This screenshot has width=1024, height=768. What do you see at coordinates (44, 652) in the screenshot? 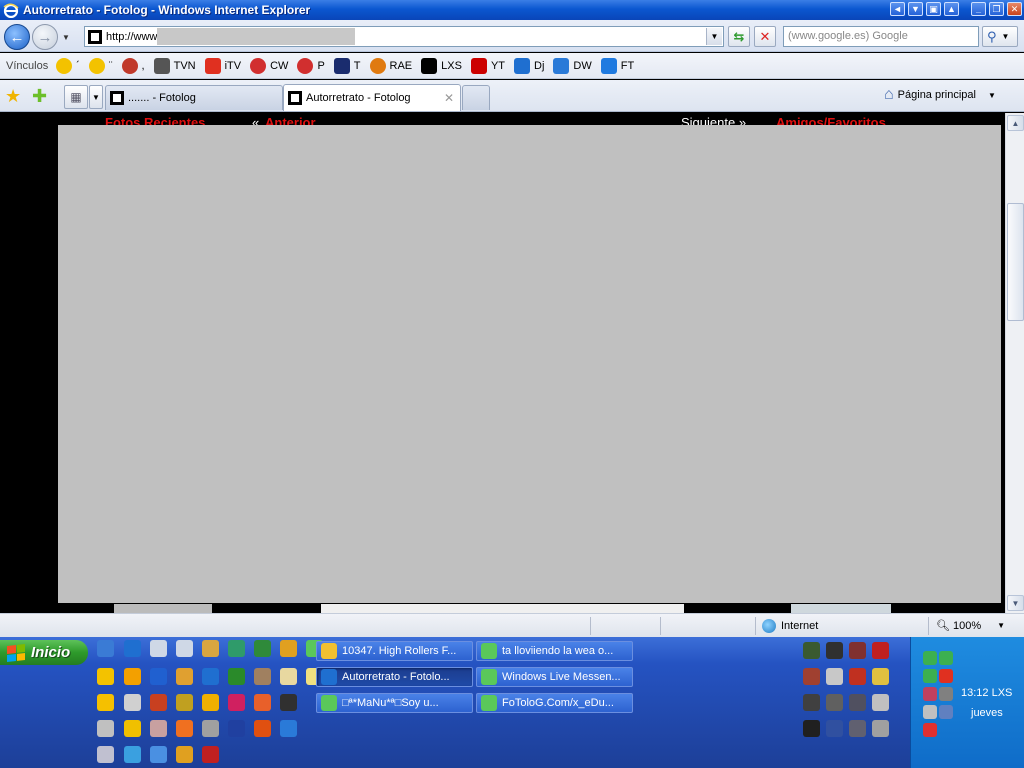
I see `start-button: Inicio` at bounding box center [44, 652].